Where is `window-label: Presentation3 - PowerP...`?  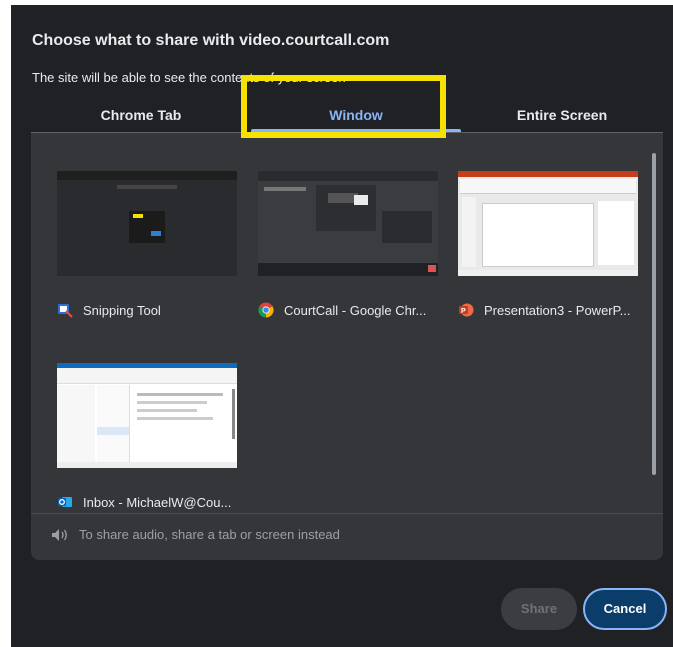
window-label: Presentation3 - PowerP... is located at coordinates (557, 310).